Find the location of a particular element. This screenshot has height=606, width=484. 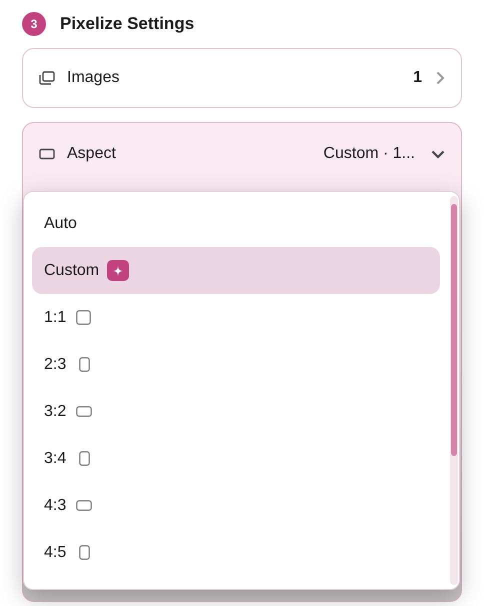

menu-item: 4:3 is located at coordinates (236, 505).